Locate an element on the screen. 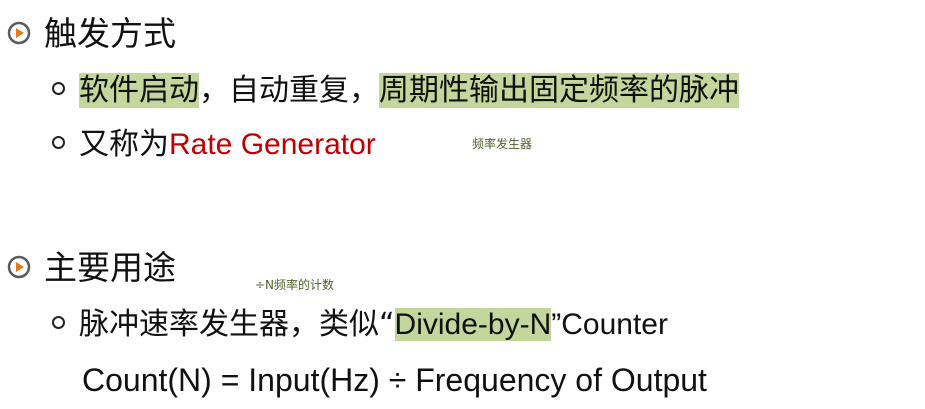  section-heading-trigger: 触发方式 is located at coordinates (110, 33).